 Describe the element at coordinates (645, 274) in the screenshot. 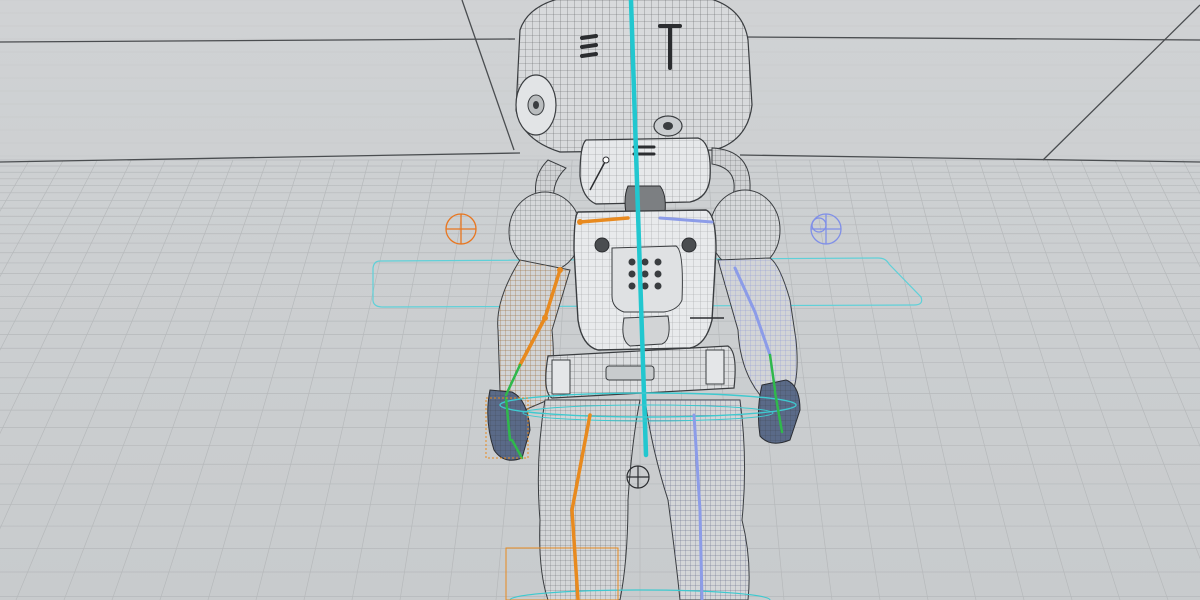

I see `backpack-keypad` at that location.